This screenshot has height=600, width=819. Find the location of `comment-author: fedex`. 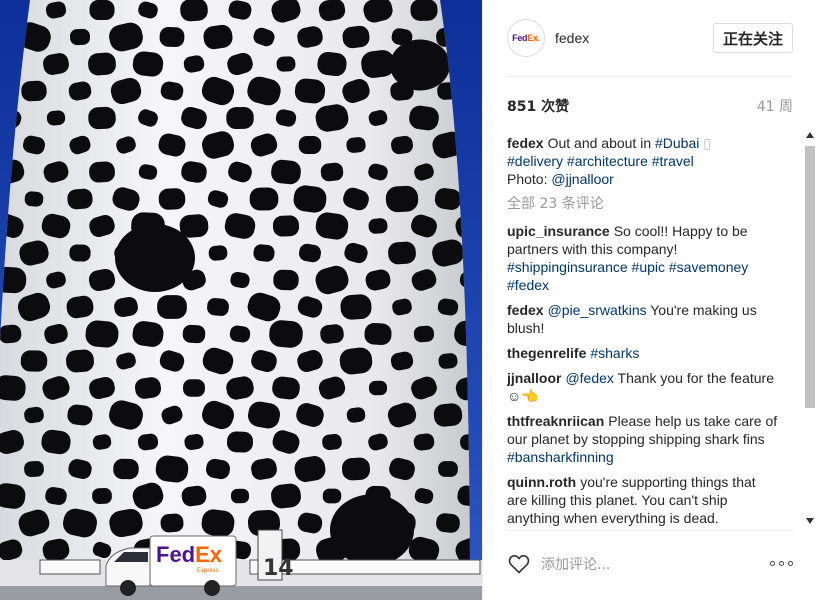

comment-author: fedex is located at coordinates (525, 310).